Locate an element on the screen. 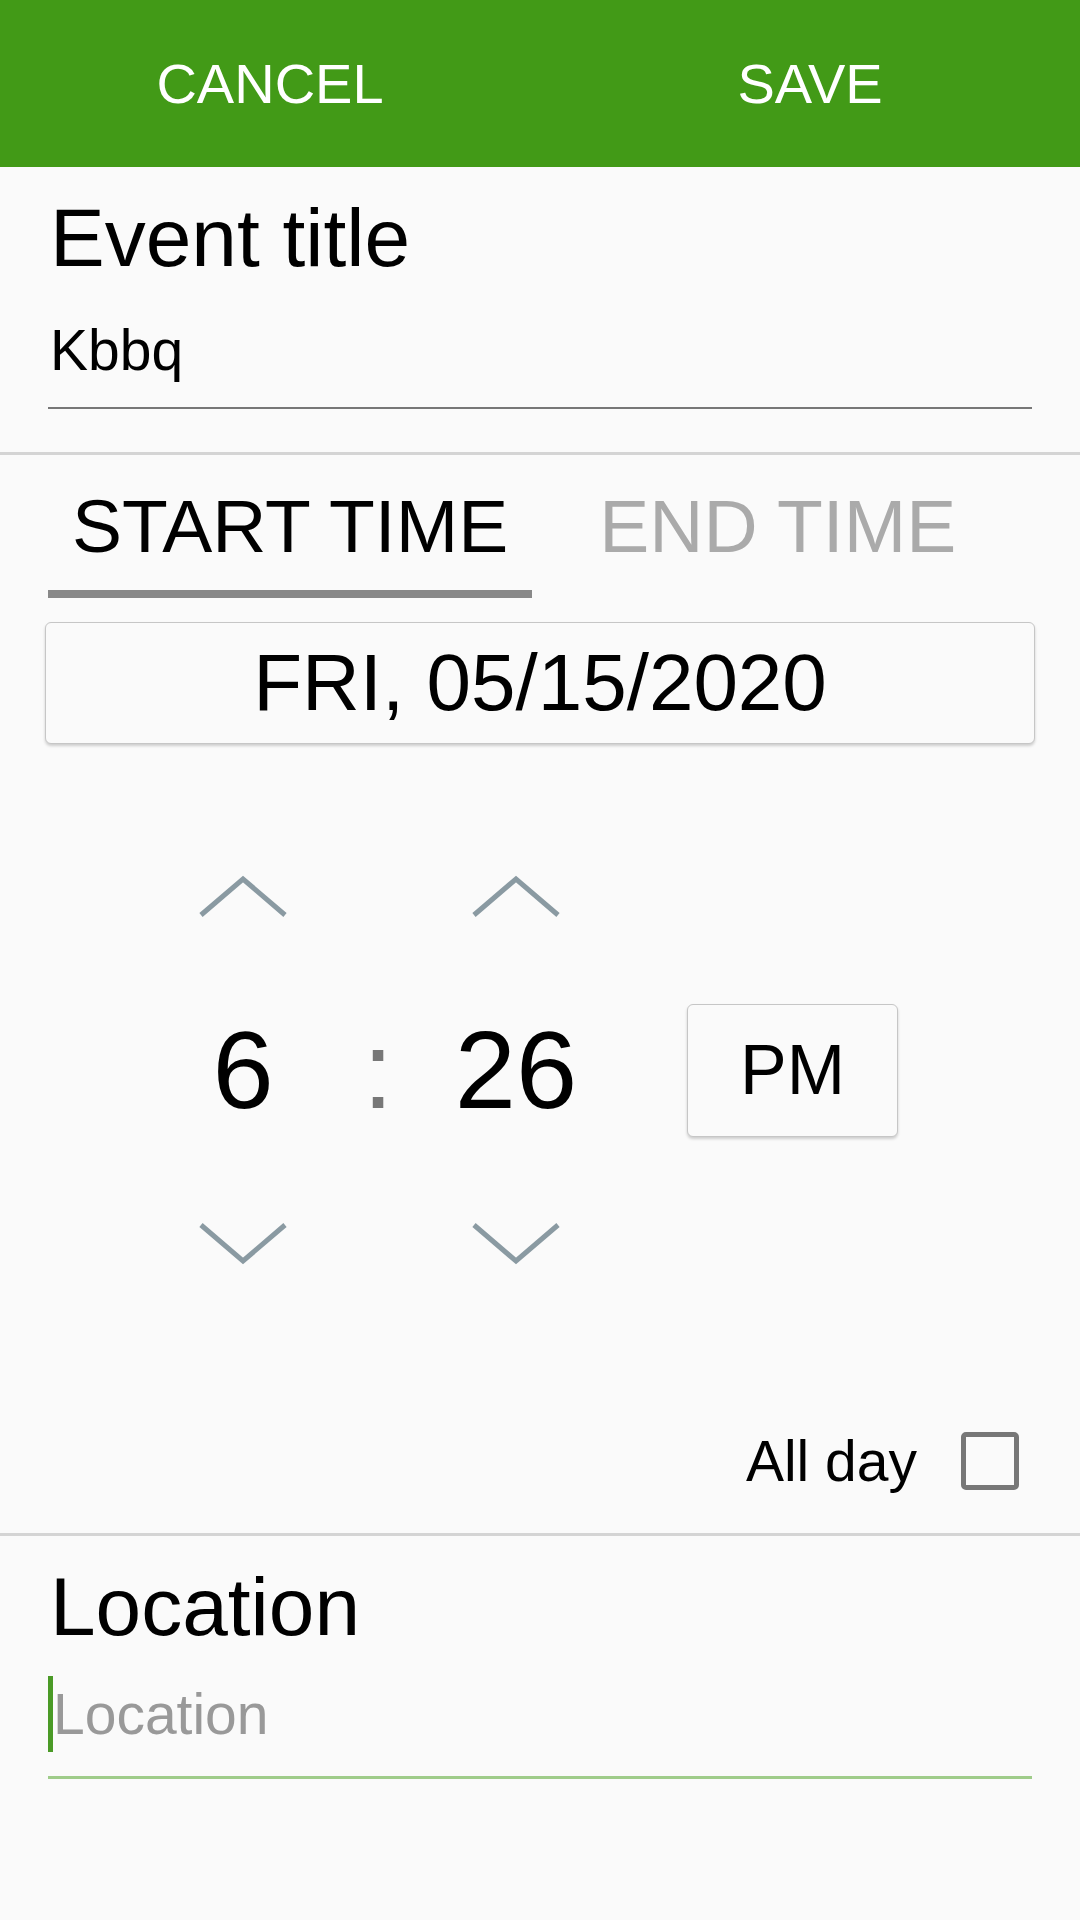 The image size is (1080, 1920). meridiem-button: PM is located at coordinates (792, 1070).